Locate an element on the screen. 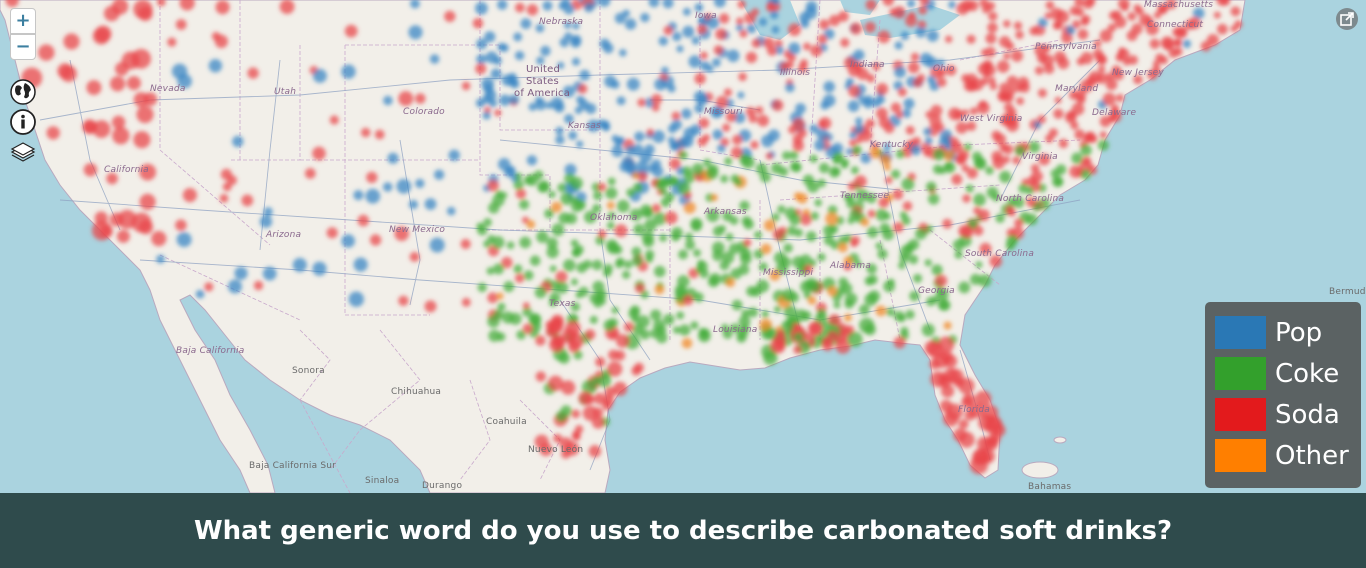  island is located at coordinates (1060, 440).